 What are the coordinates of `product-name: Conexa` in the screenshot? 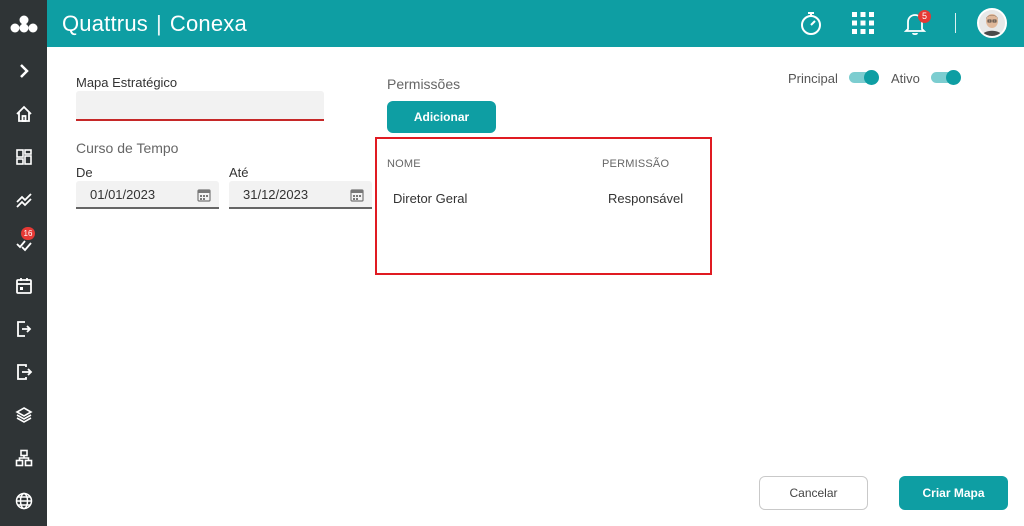 It's located at (208, 23).